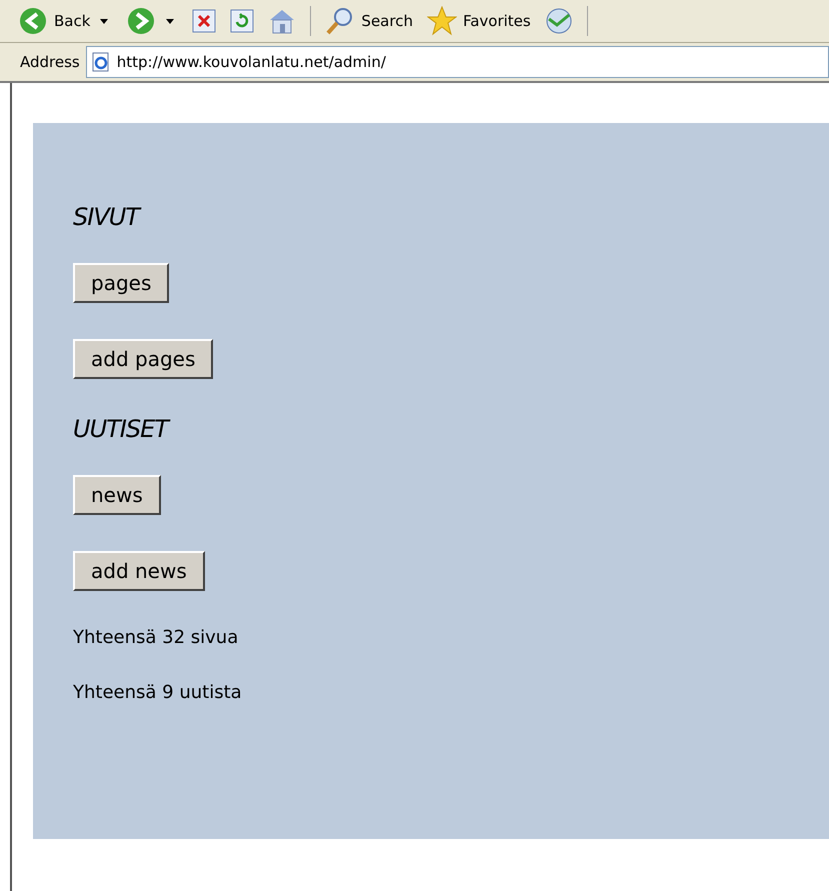 This screenshot has width=829, height=891. I want to click on admin-button: add pages, so click(143, 359).